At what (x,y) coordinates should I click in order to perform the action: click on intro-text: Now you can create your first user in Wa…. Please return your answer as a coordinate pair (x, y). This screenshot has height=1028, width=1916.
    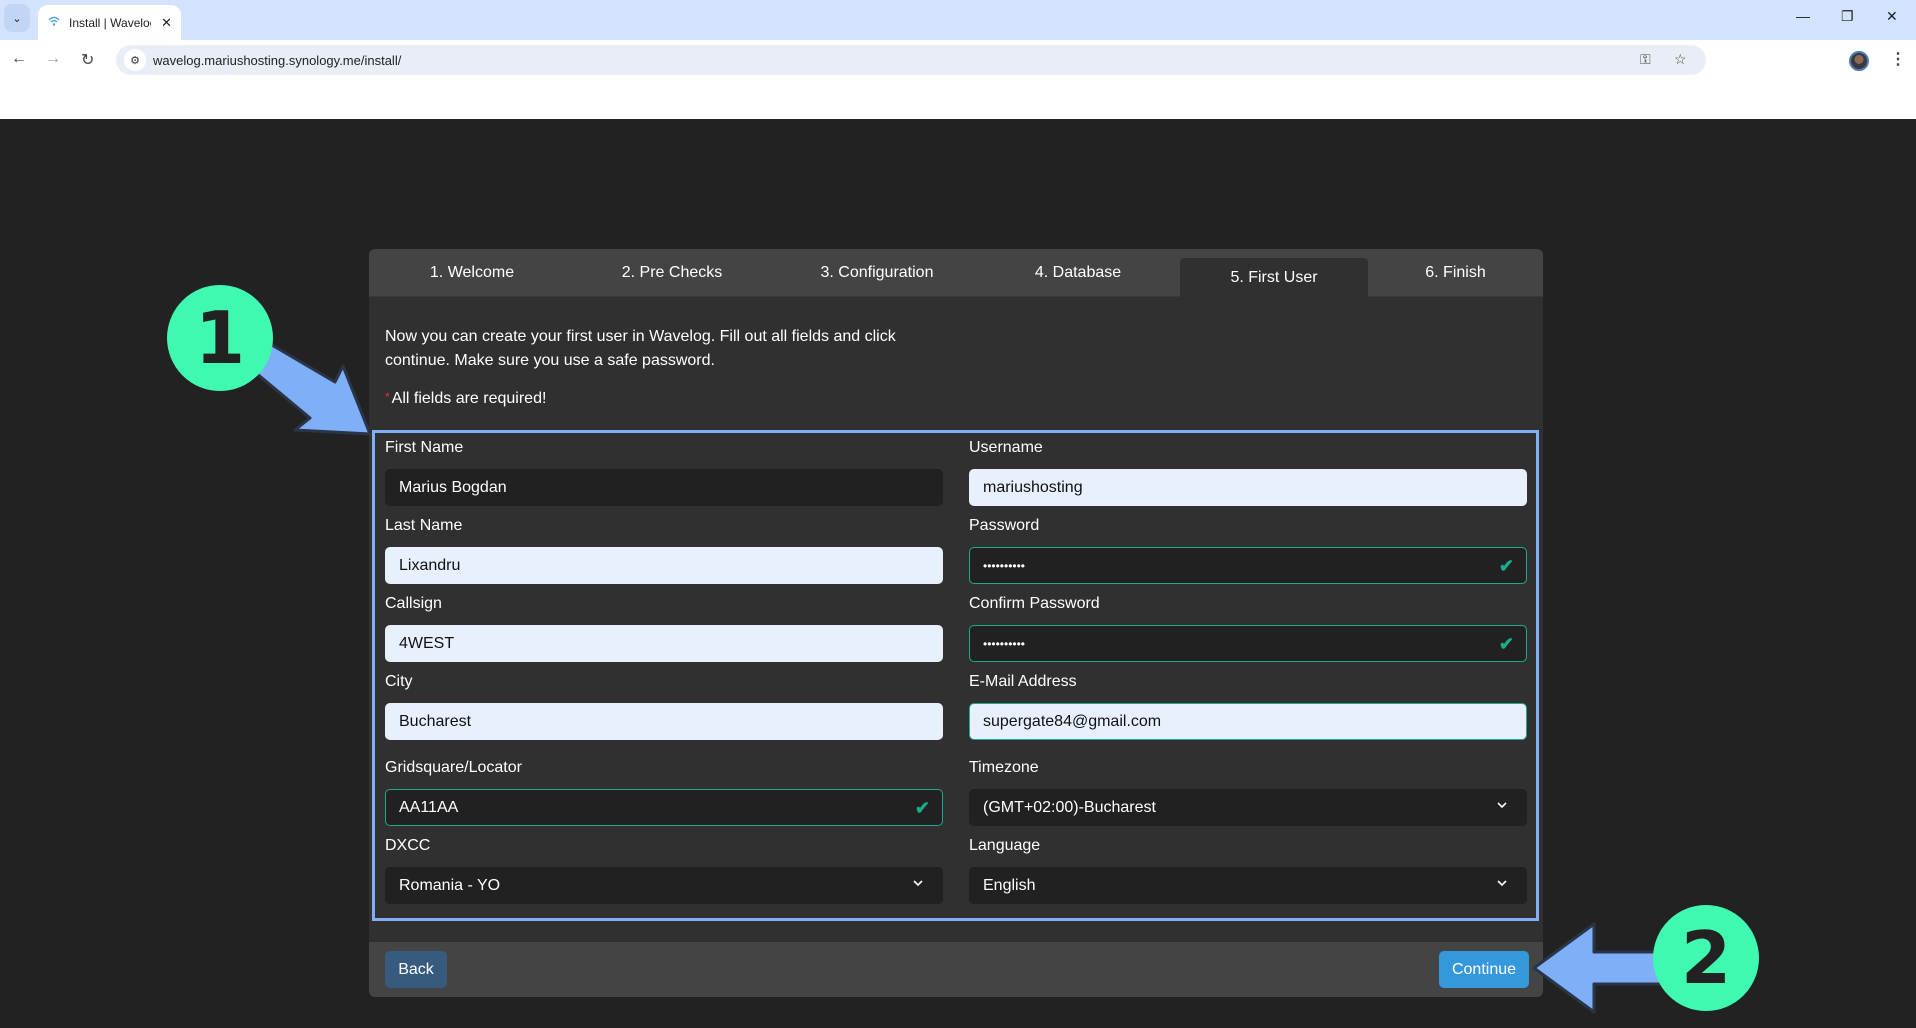
    Looking at the image, I should click on (640, 348).